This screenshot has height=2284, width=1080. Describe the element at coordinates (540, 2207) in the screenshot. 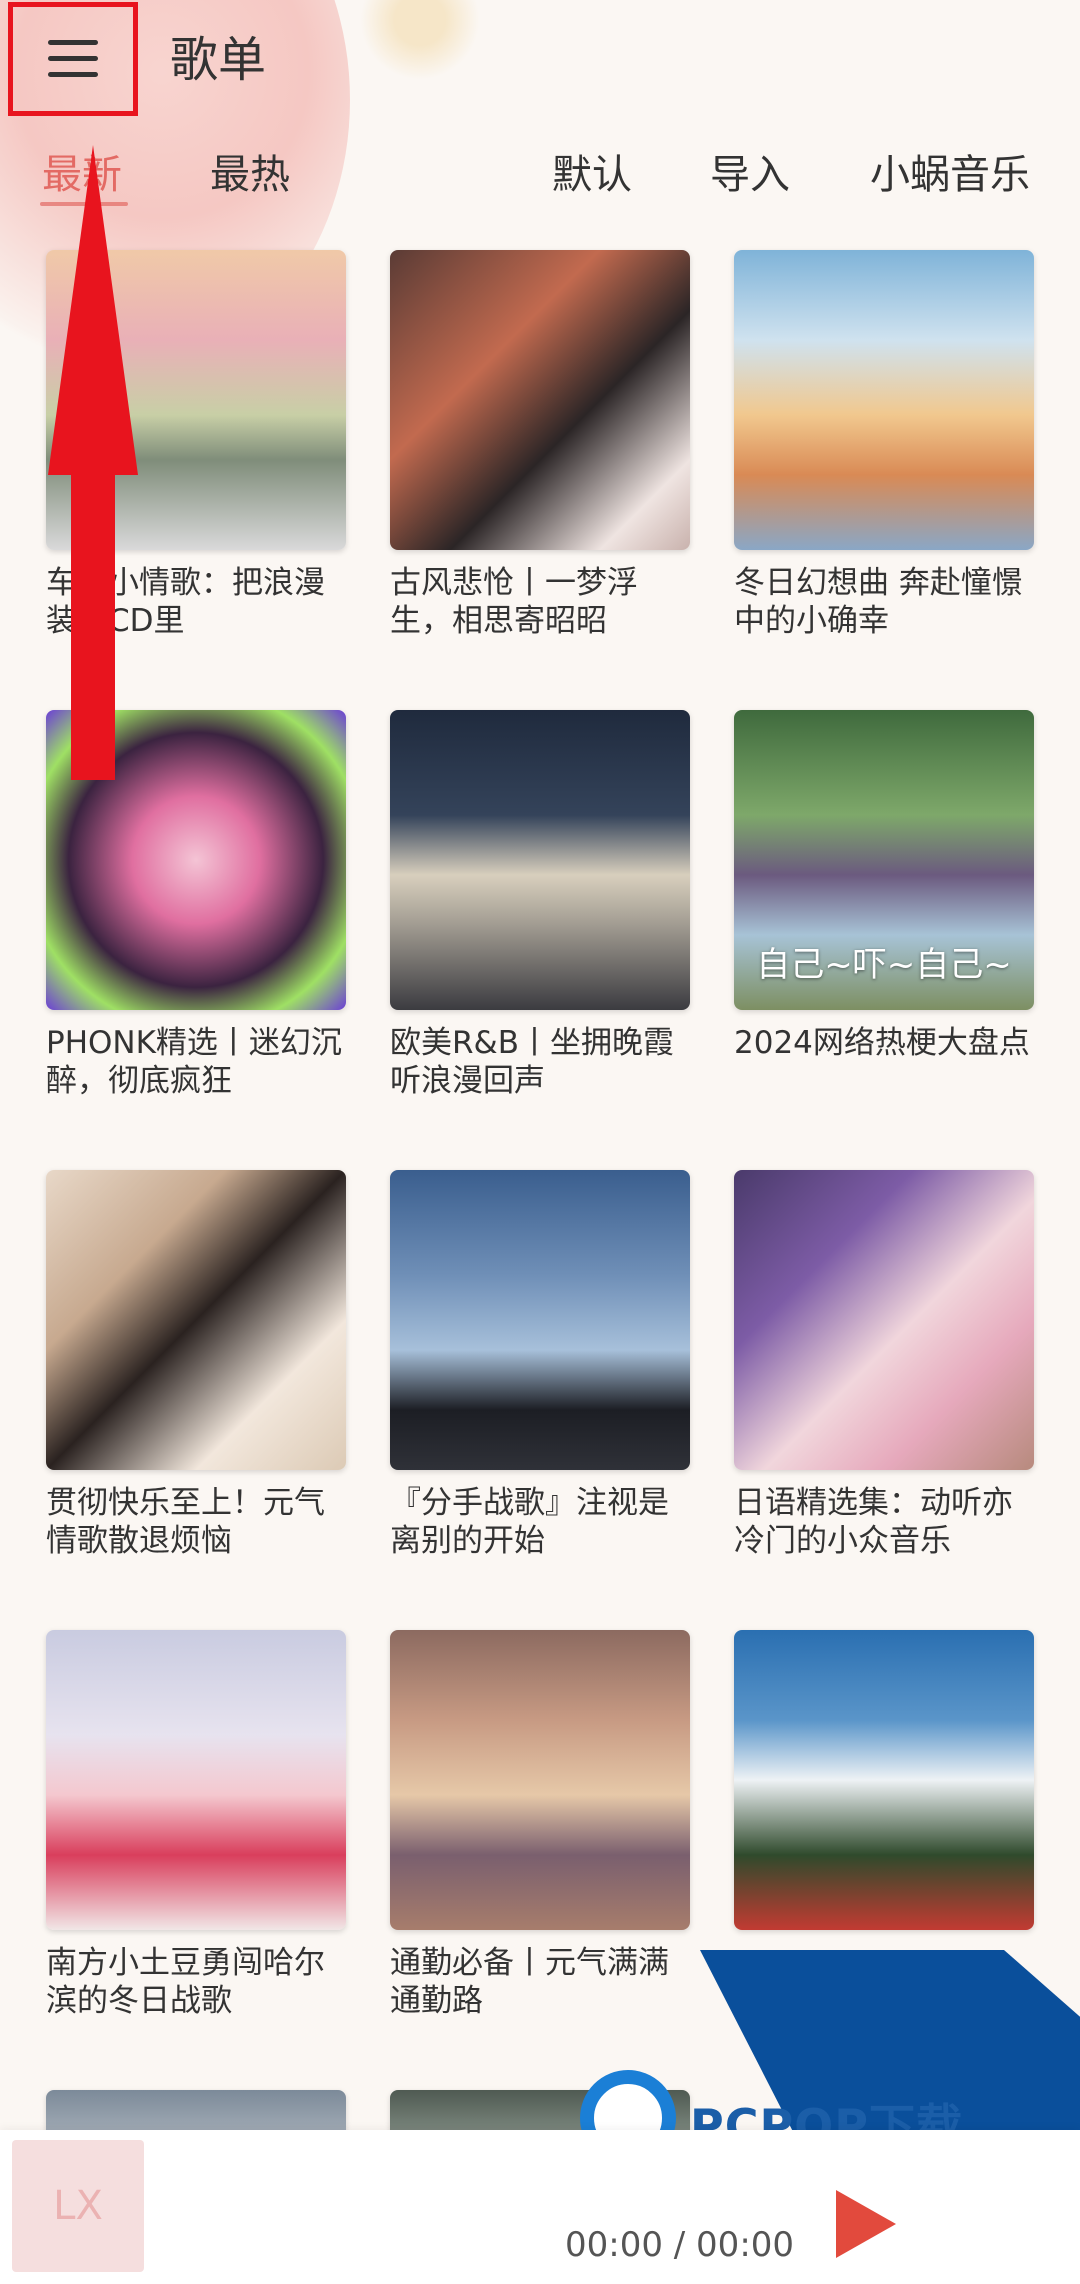

I see `mini-player: LX 00:00 / 00:00` at that location.